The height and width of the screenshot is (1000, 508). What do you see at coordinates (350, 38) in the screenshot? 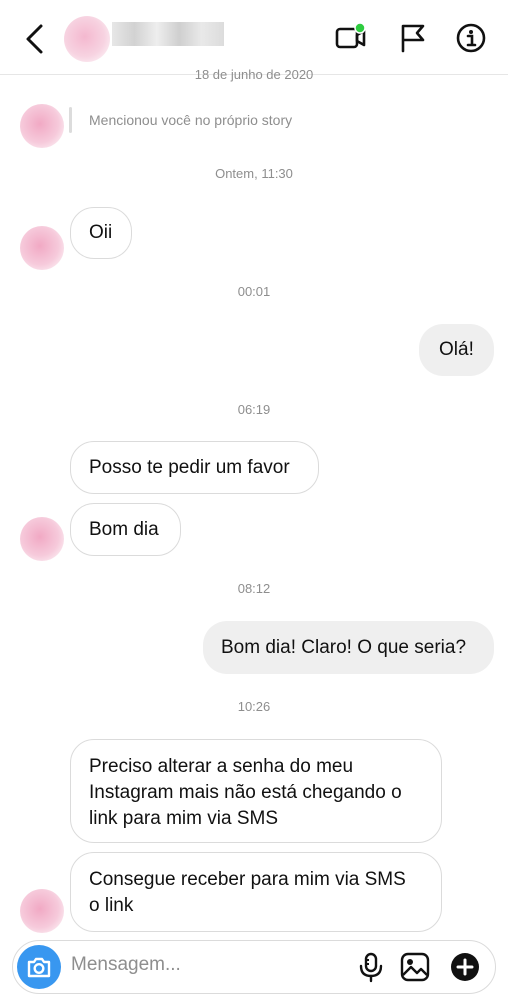
I see `video-call-icon` at bounding box center [350, 38].